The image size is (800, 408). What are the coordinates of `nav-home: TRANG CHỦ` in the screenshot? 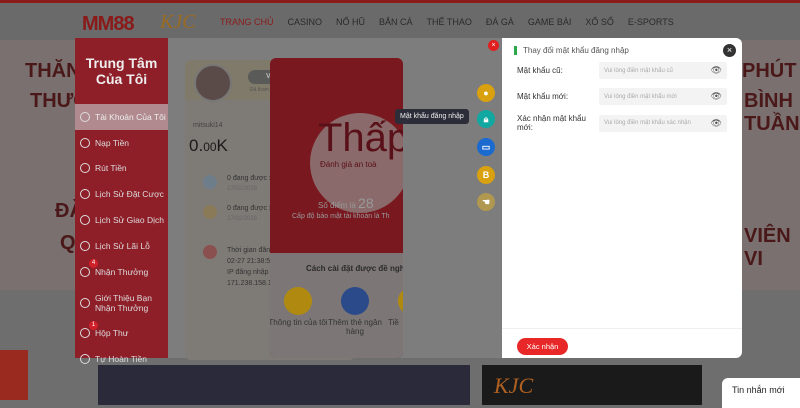 It's located at (247, 22).